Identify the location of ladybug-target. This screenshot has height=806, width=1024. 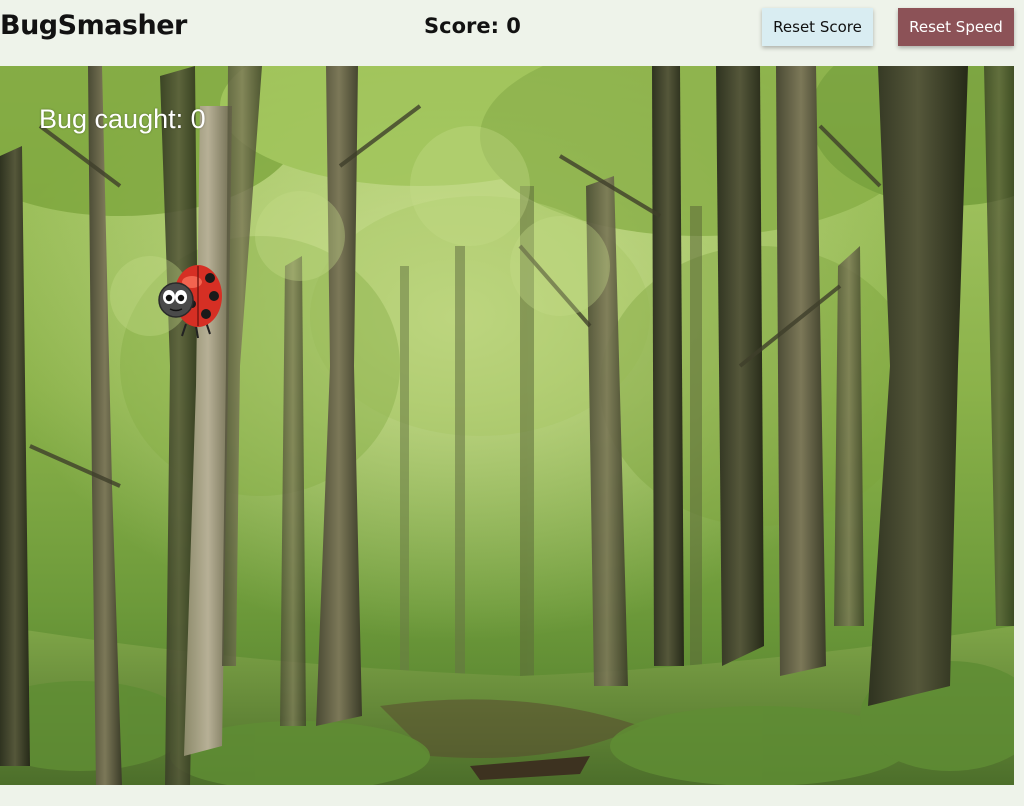
(192, 302).